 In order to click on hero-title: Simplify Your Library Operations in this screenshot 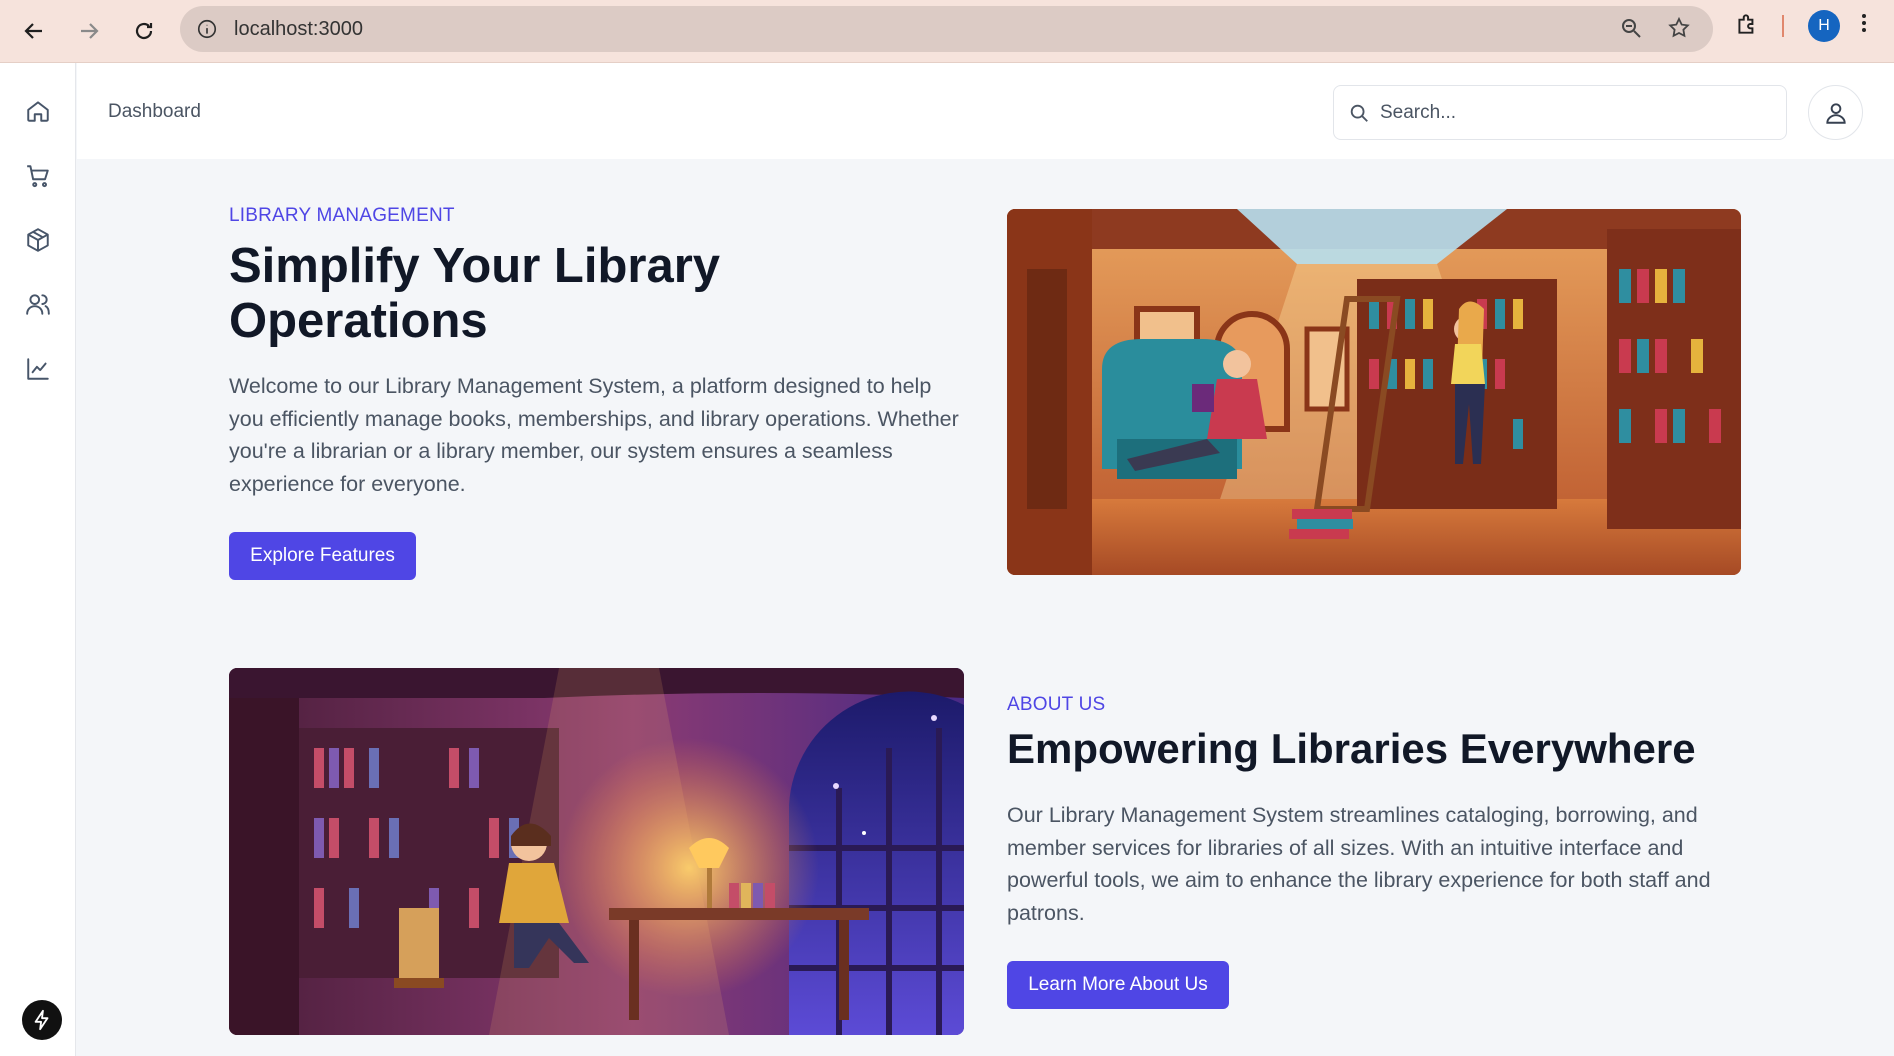, I will do `click(474, 294)`.